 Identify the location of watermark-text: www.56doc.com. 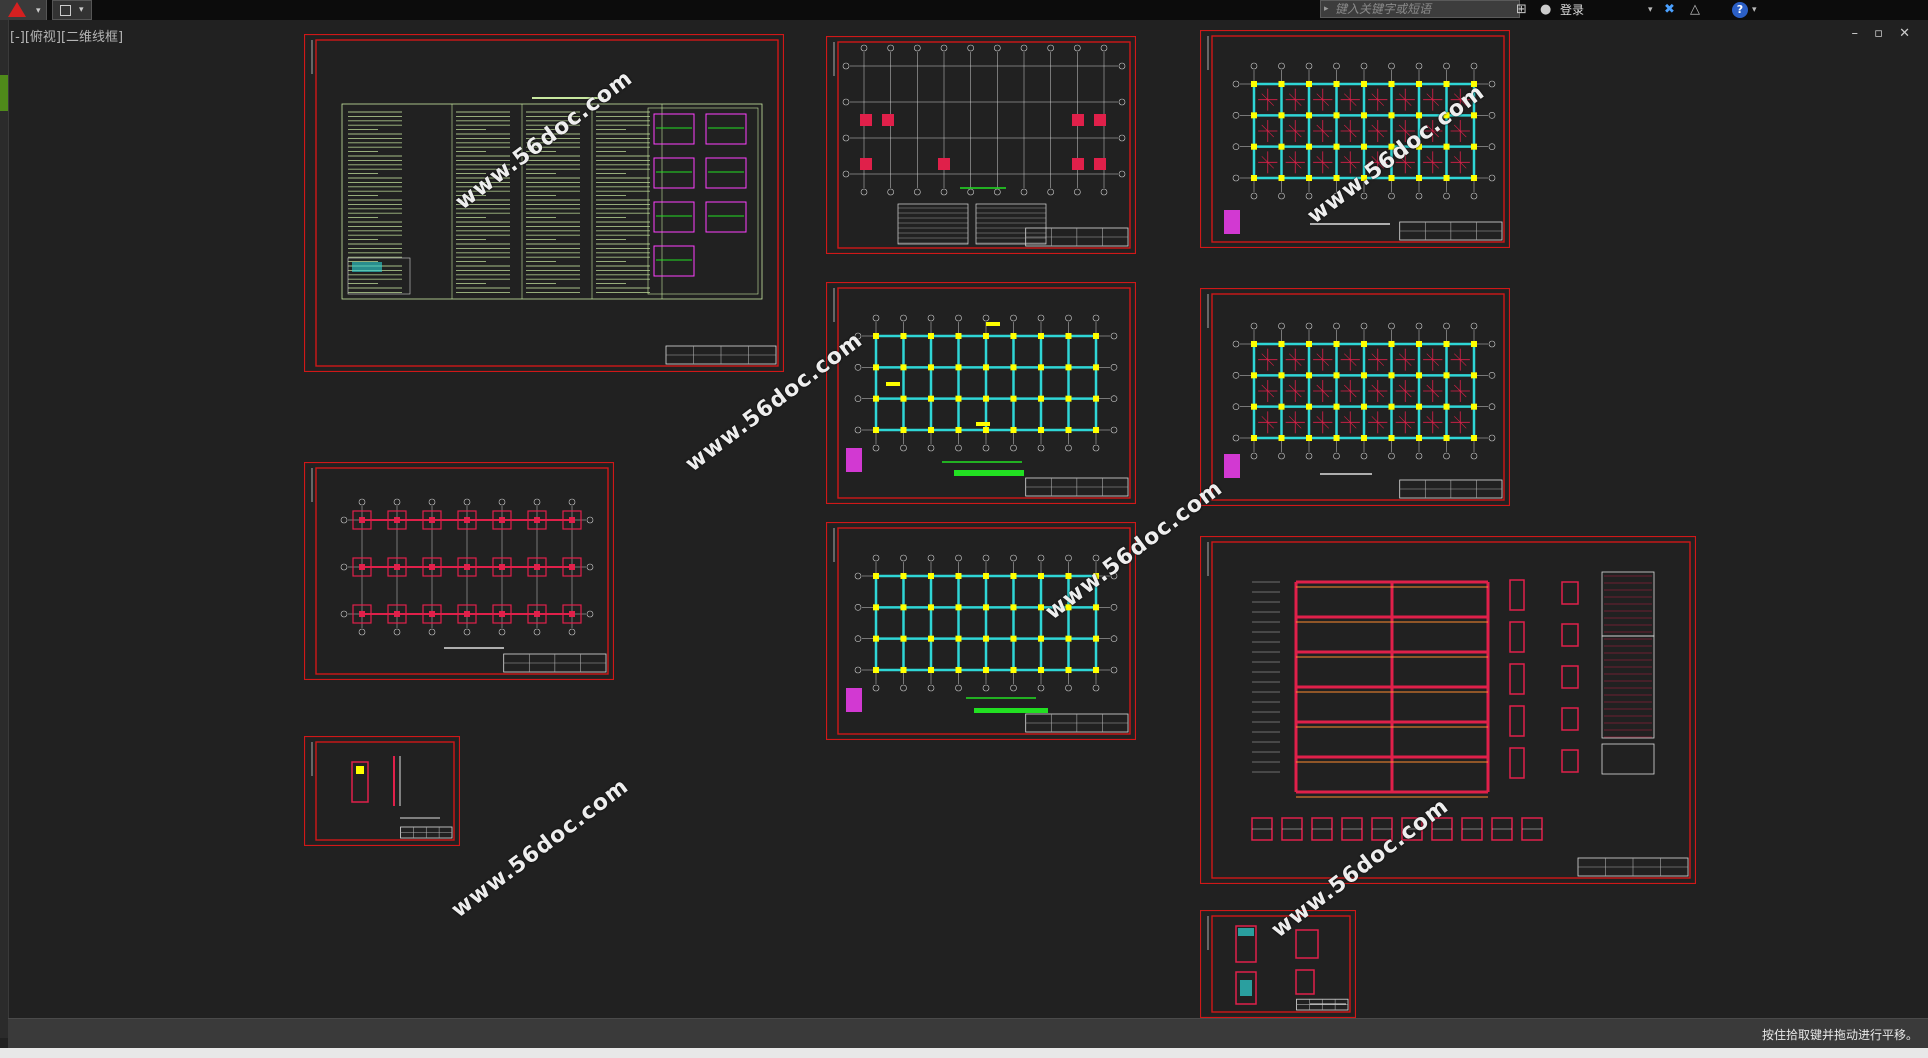
(540, 848).